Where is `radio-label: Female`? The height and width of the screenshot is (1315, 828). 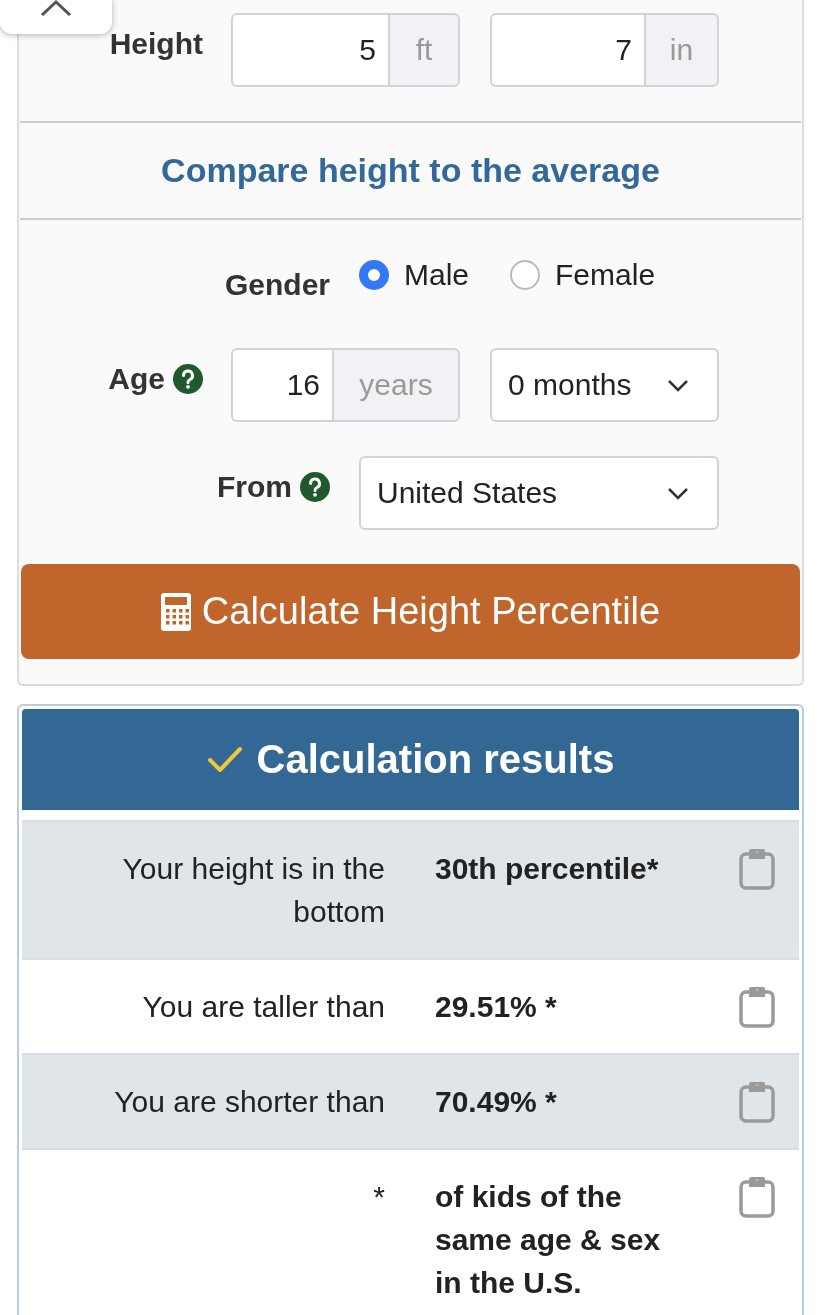 radio-label: Female is located at coordinates (605, 275).